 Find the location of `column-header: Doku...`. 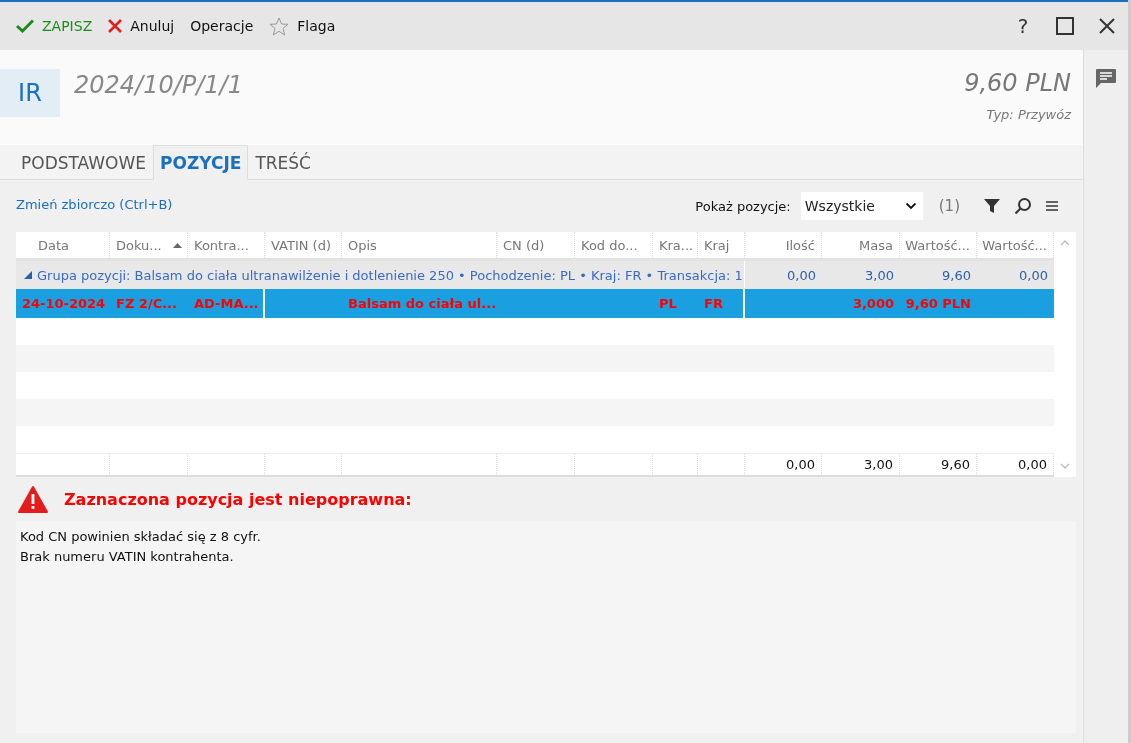

column-header: Doku... is located at coordinates (149, 245).